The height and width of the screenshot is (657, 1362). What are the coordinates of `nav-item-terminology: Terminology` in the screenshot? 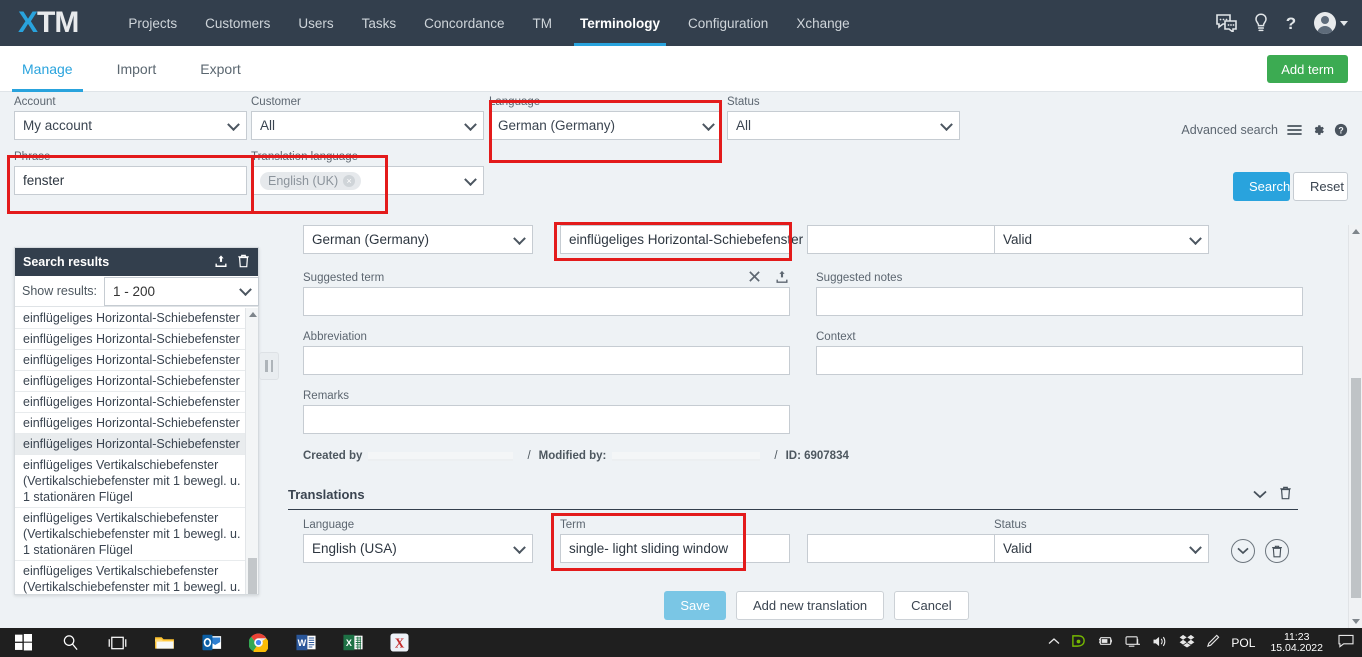 It's located at (620, 23).